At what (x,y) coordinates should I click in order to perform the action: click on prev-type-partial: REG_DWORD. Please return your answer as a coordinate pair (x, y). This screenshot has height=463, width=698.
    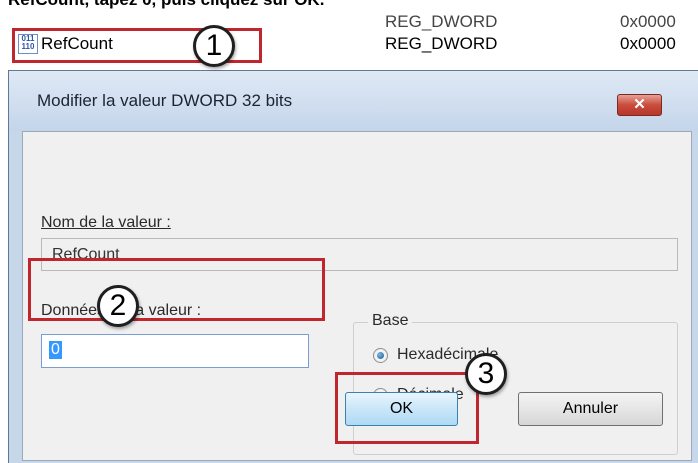
    Looking at the image, I should click on (441, 21).